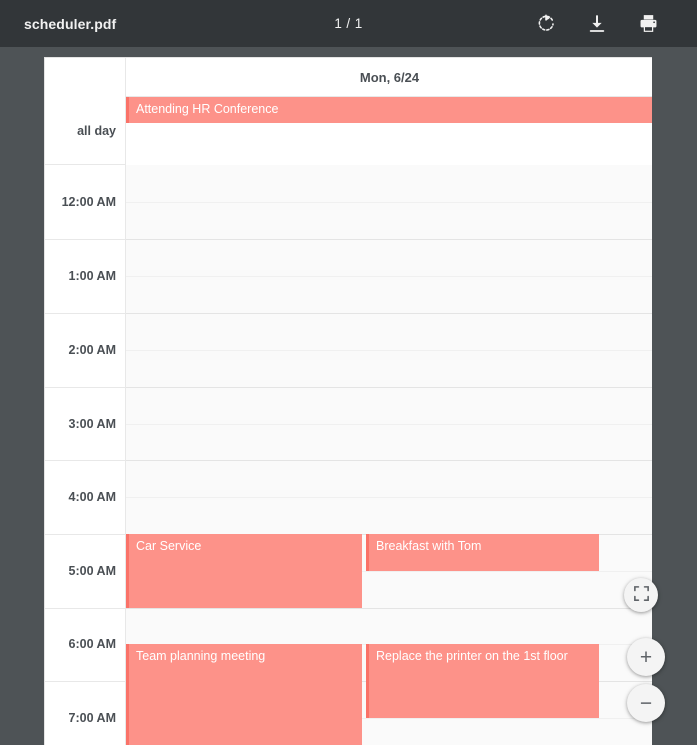 The width and height of the screenshot is (697, 745). What do you see at coordinates (482, 681) in the screenshot?
I see `calendar-event: Replace the printer on the 1st floor` at bounding box center [482, 681].